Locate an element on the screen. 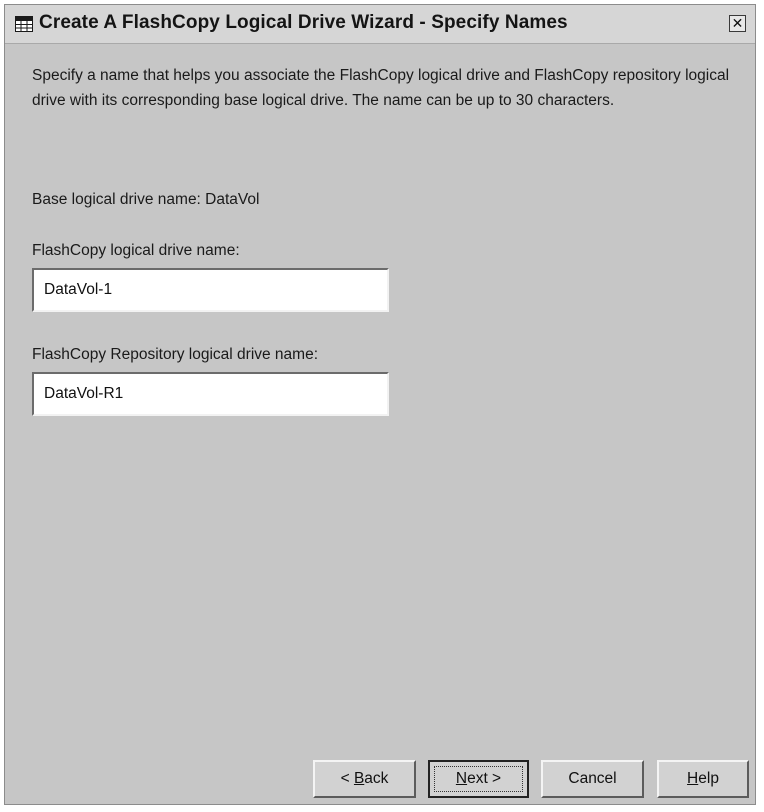 The width and height of the screenshot is (764, 812). next-button: Next > is located at coordinates (478, 779).